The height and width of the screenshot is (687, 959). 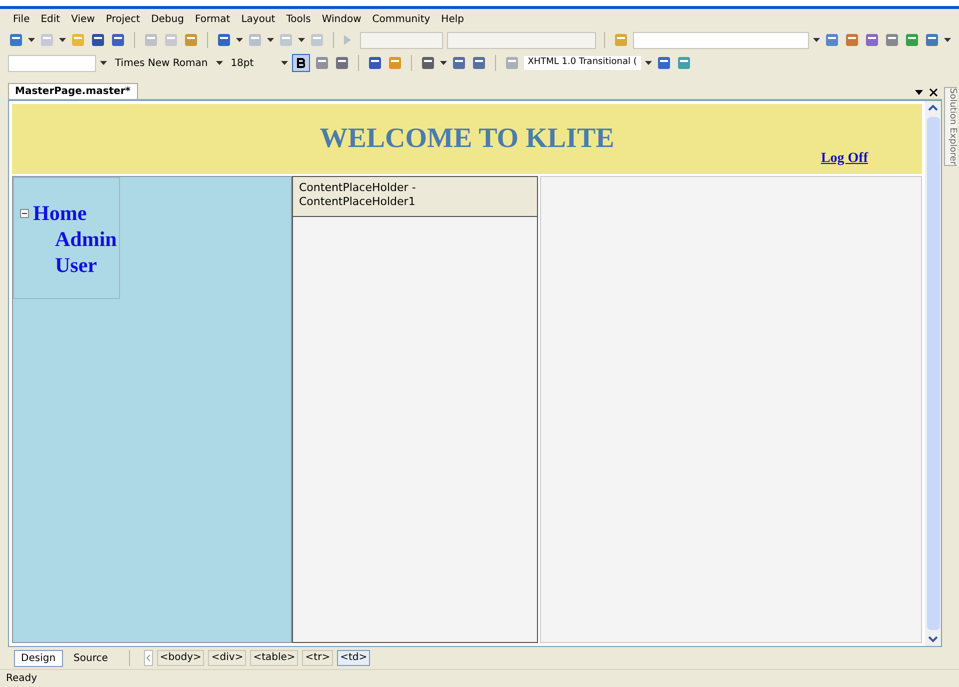 What do you see at coordinates (251, 63) in the screenshot?
I see `font-size-dropdown: 18pt` at bounding box center [251, 63].